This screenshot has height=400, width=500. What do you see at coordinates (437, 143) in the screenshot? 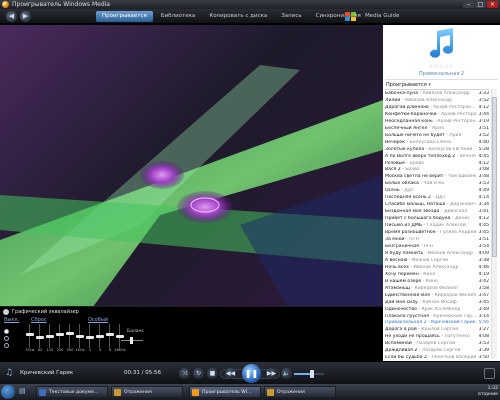
I see `playlist-item: Вечерок - Белоусова Елена 4:40` at bounding box center [437, 143].